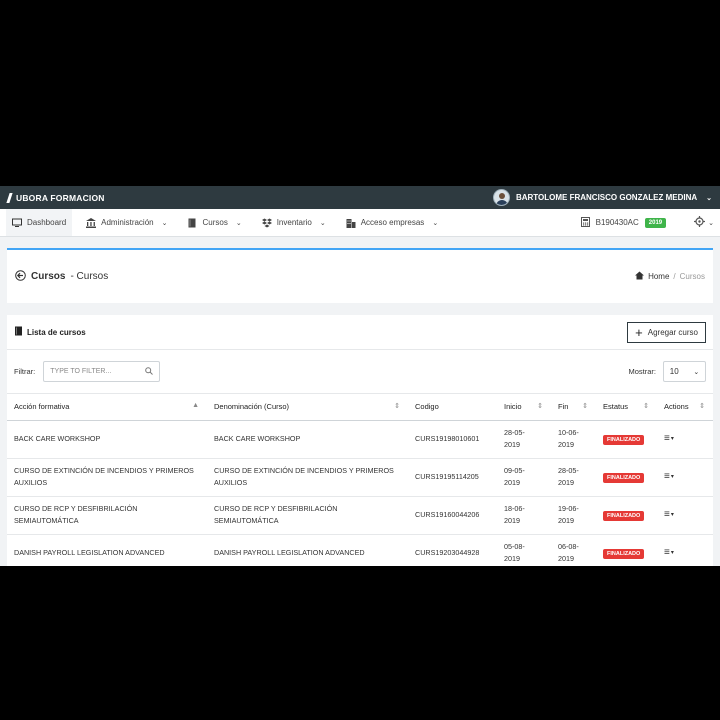  What do you see at coordinates (360, 372) in the screenshot?
I see `filter-row: Filtrar: TYPE TO FILTER... Mostrar: 10 ⌄` at bounding box center [360, 372].